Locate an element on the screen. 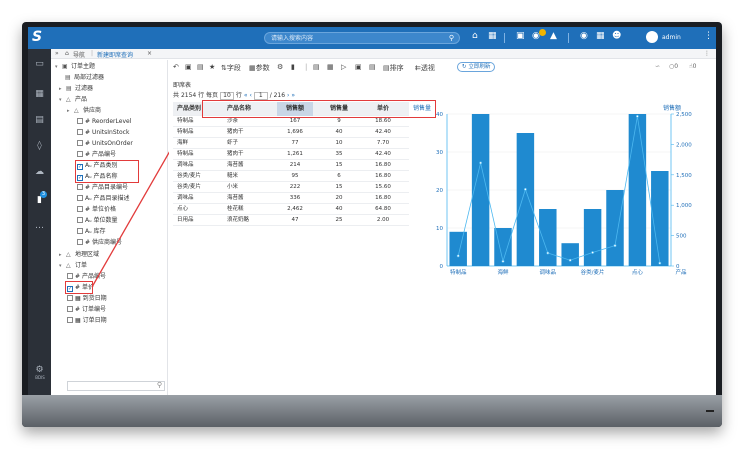  table-cell: 47 is located at coordinates (295, 220).